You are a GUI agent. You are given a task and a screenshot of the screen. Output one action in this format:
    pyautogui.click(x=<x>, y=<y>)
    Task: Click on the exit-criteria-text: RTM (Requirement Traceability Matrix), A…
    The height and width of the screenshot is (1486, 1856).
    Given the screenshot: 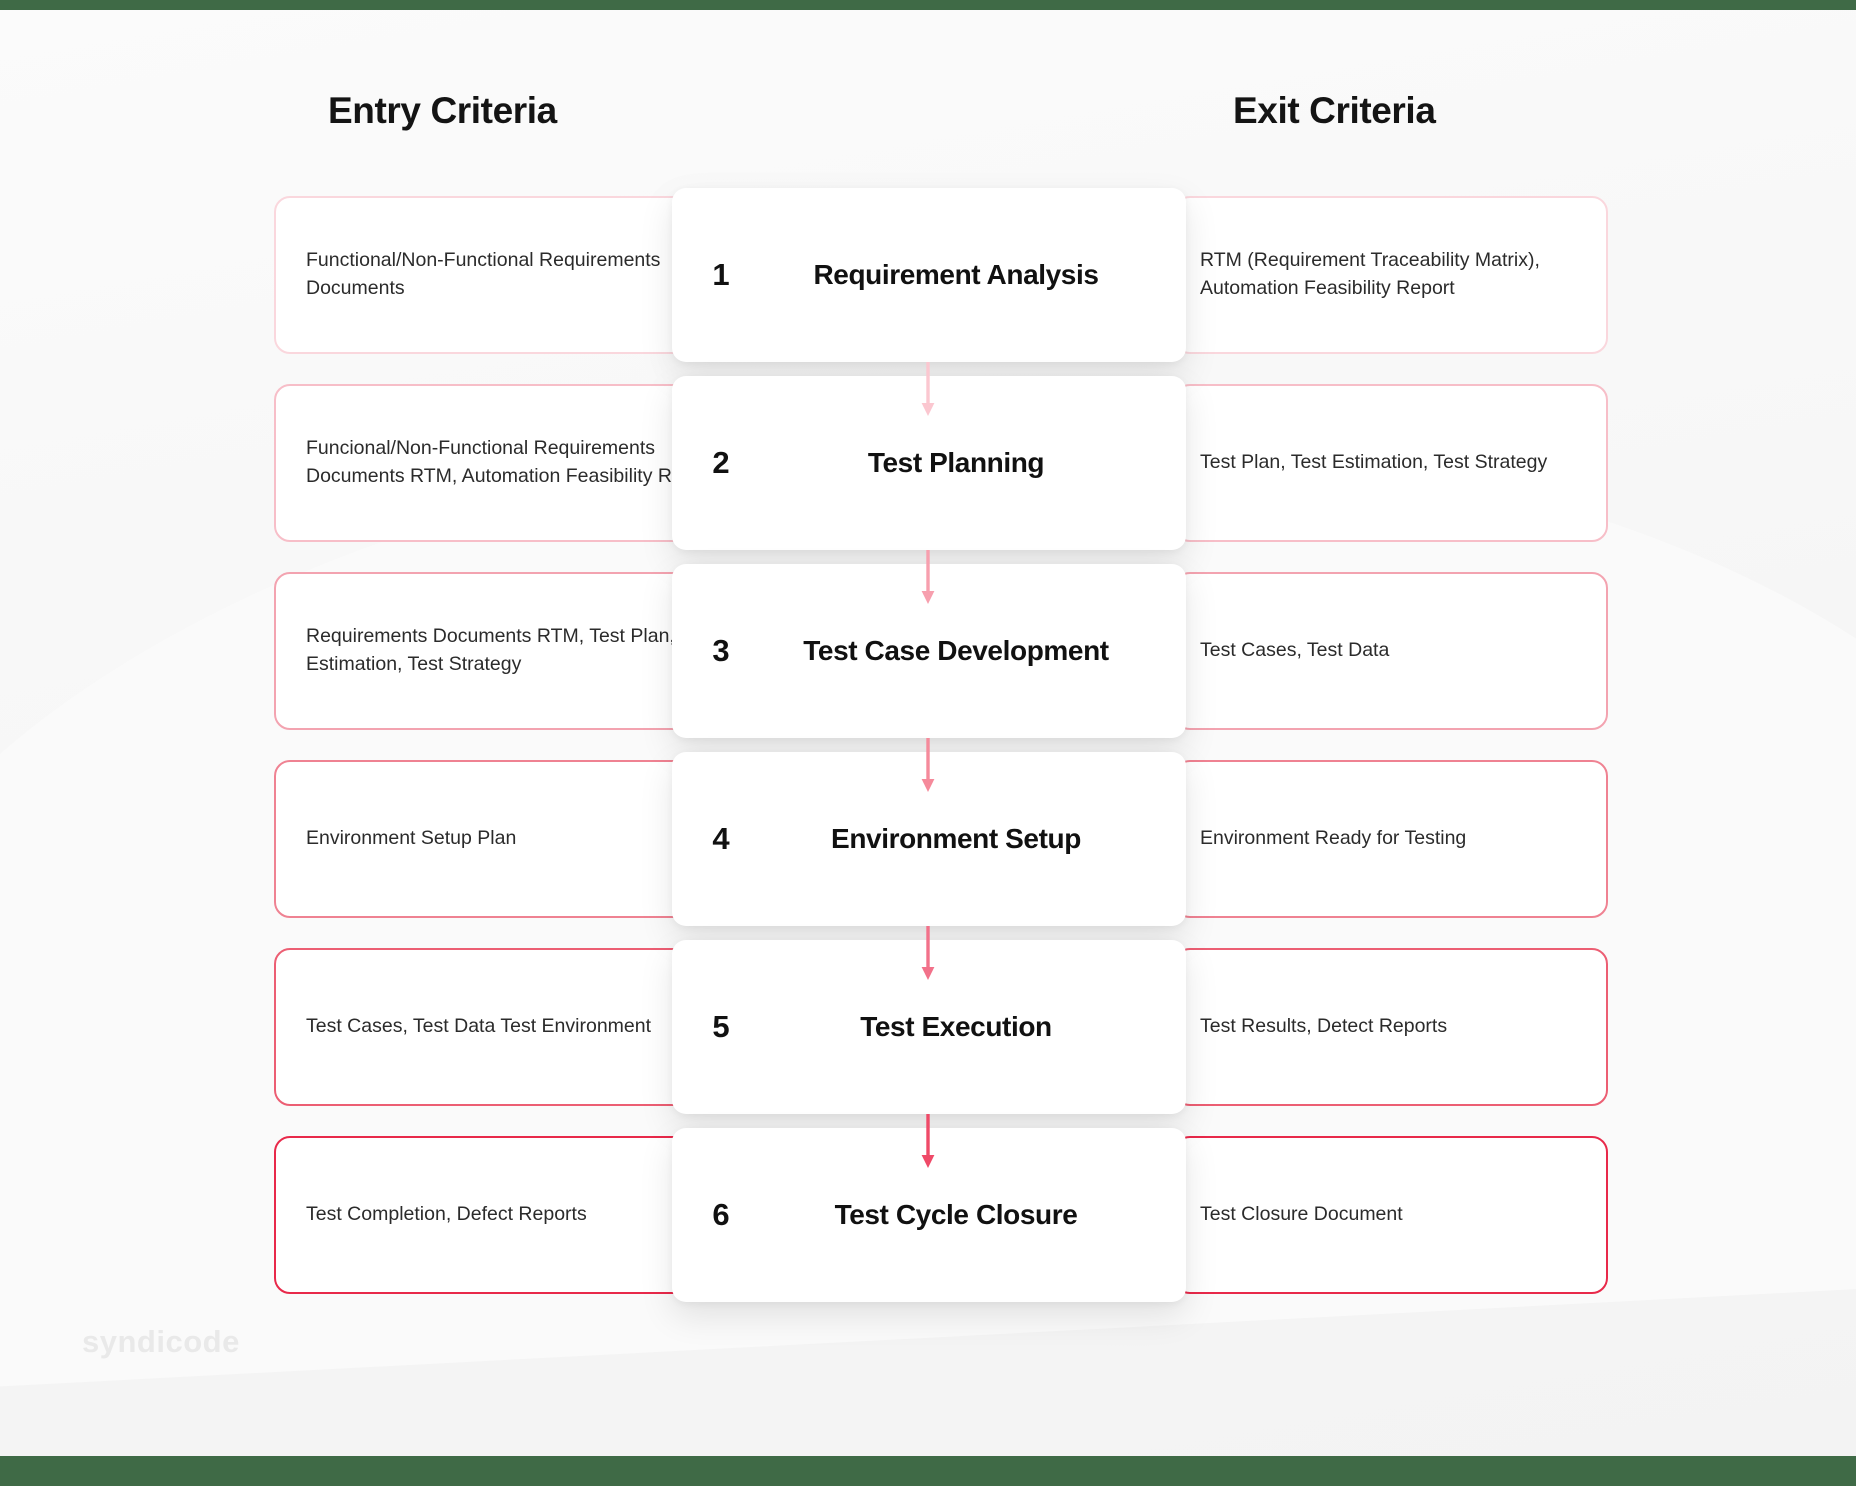 What is the action you would take?
    pyautogui.click(x=1370, y=274)
    